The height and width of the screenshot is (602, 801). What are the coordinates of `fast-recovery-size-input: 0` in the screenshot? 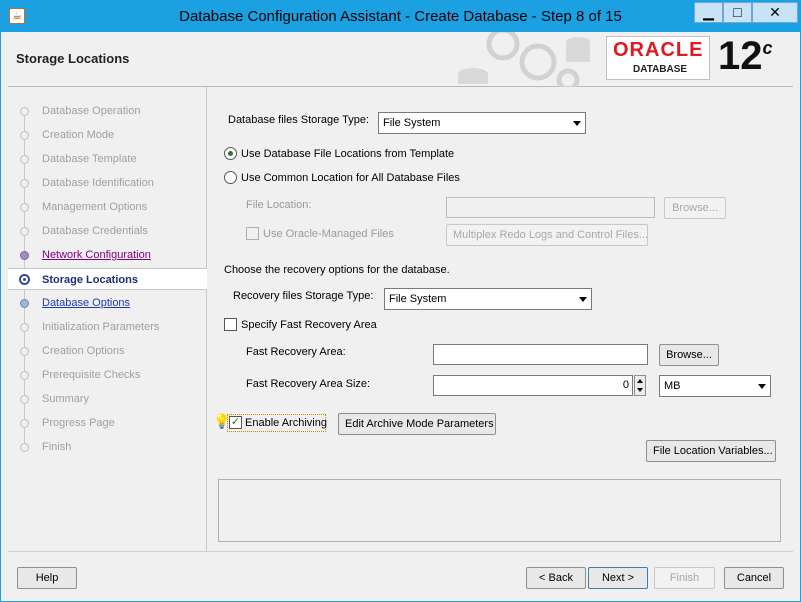 It's located at (533, 385).